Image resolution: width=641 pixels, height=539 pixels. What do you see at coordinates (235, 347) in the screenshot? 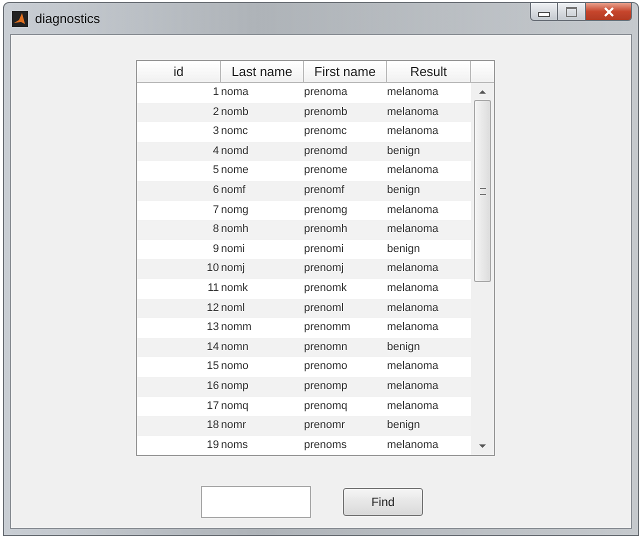
I see `table-cell-text: nomn` at bounding box center [235, 347].